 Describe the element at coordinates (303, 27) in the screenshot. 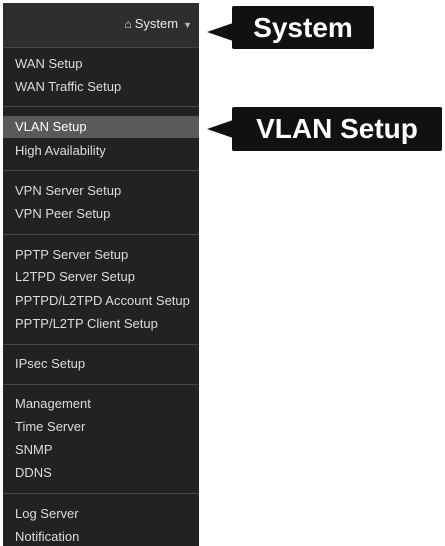

I see `callout-system: System` at that location.